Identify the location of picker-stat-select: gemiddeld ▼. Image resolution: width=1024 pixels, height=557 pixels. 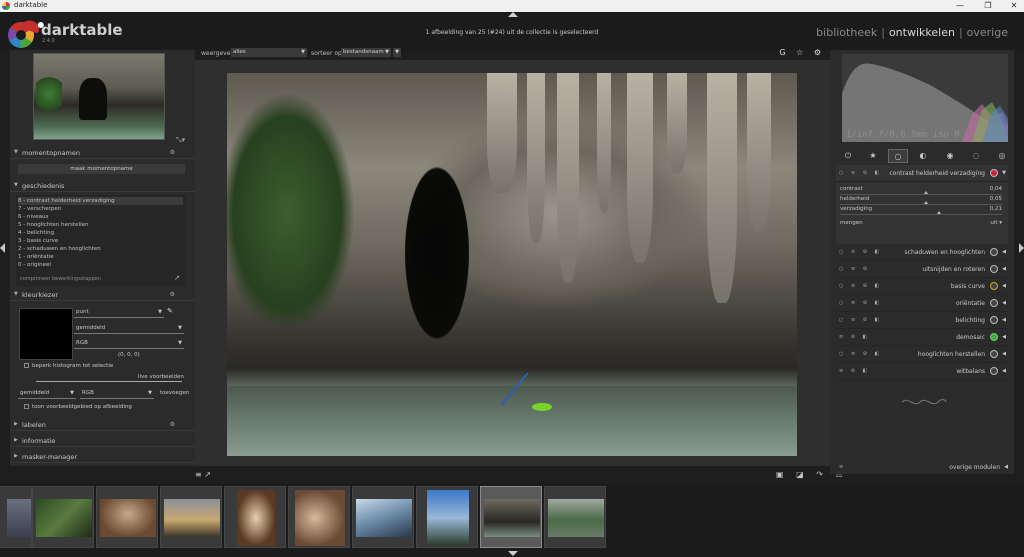
(129, 329).